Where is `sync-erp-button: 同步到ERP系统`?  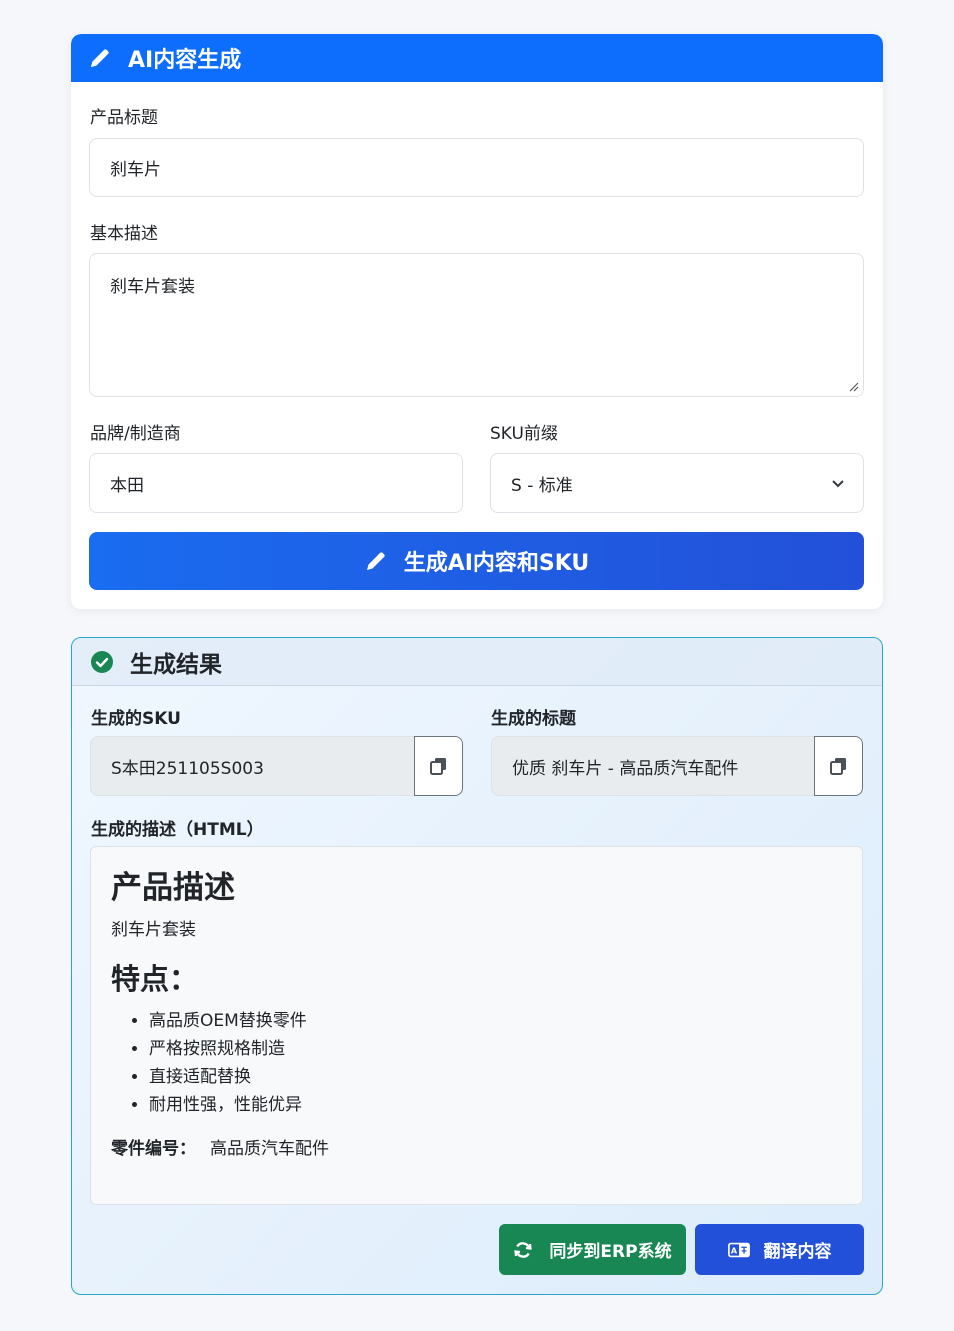 sync-erp-button: 同步到ERP系统 is located at coordinates (592, 1249).